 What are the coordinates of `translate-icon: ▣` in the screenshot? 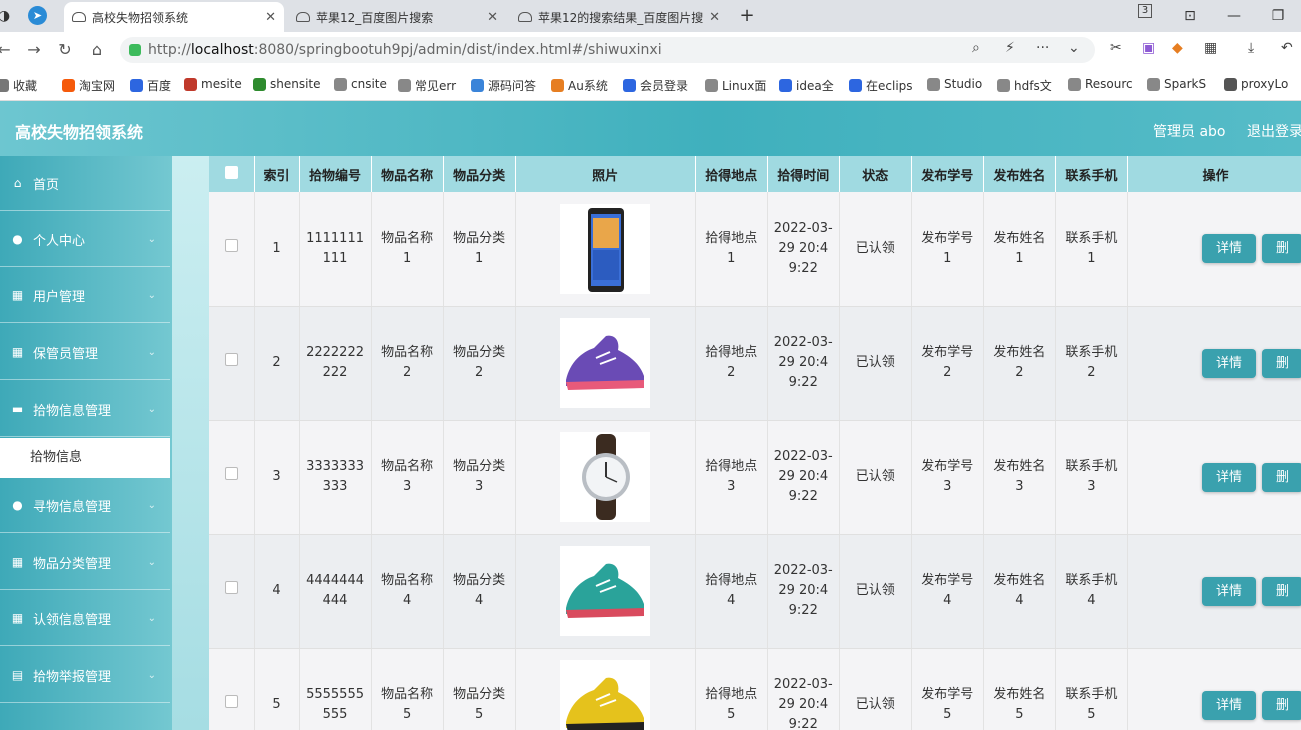 It's located at (1148, 48).